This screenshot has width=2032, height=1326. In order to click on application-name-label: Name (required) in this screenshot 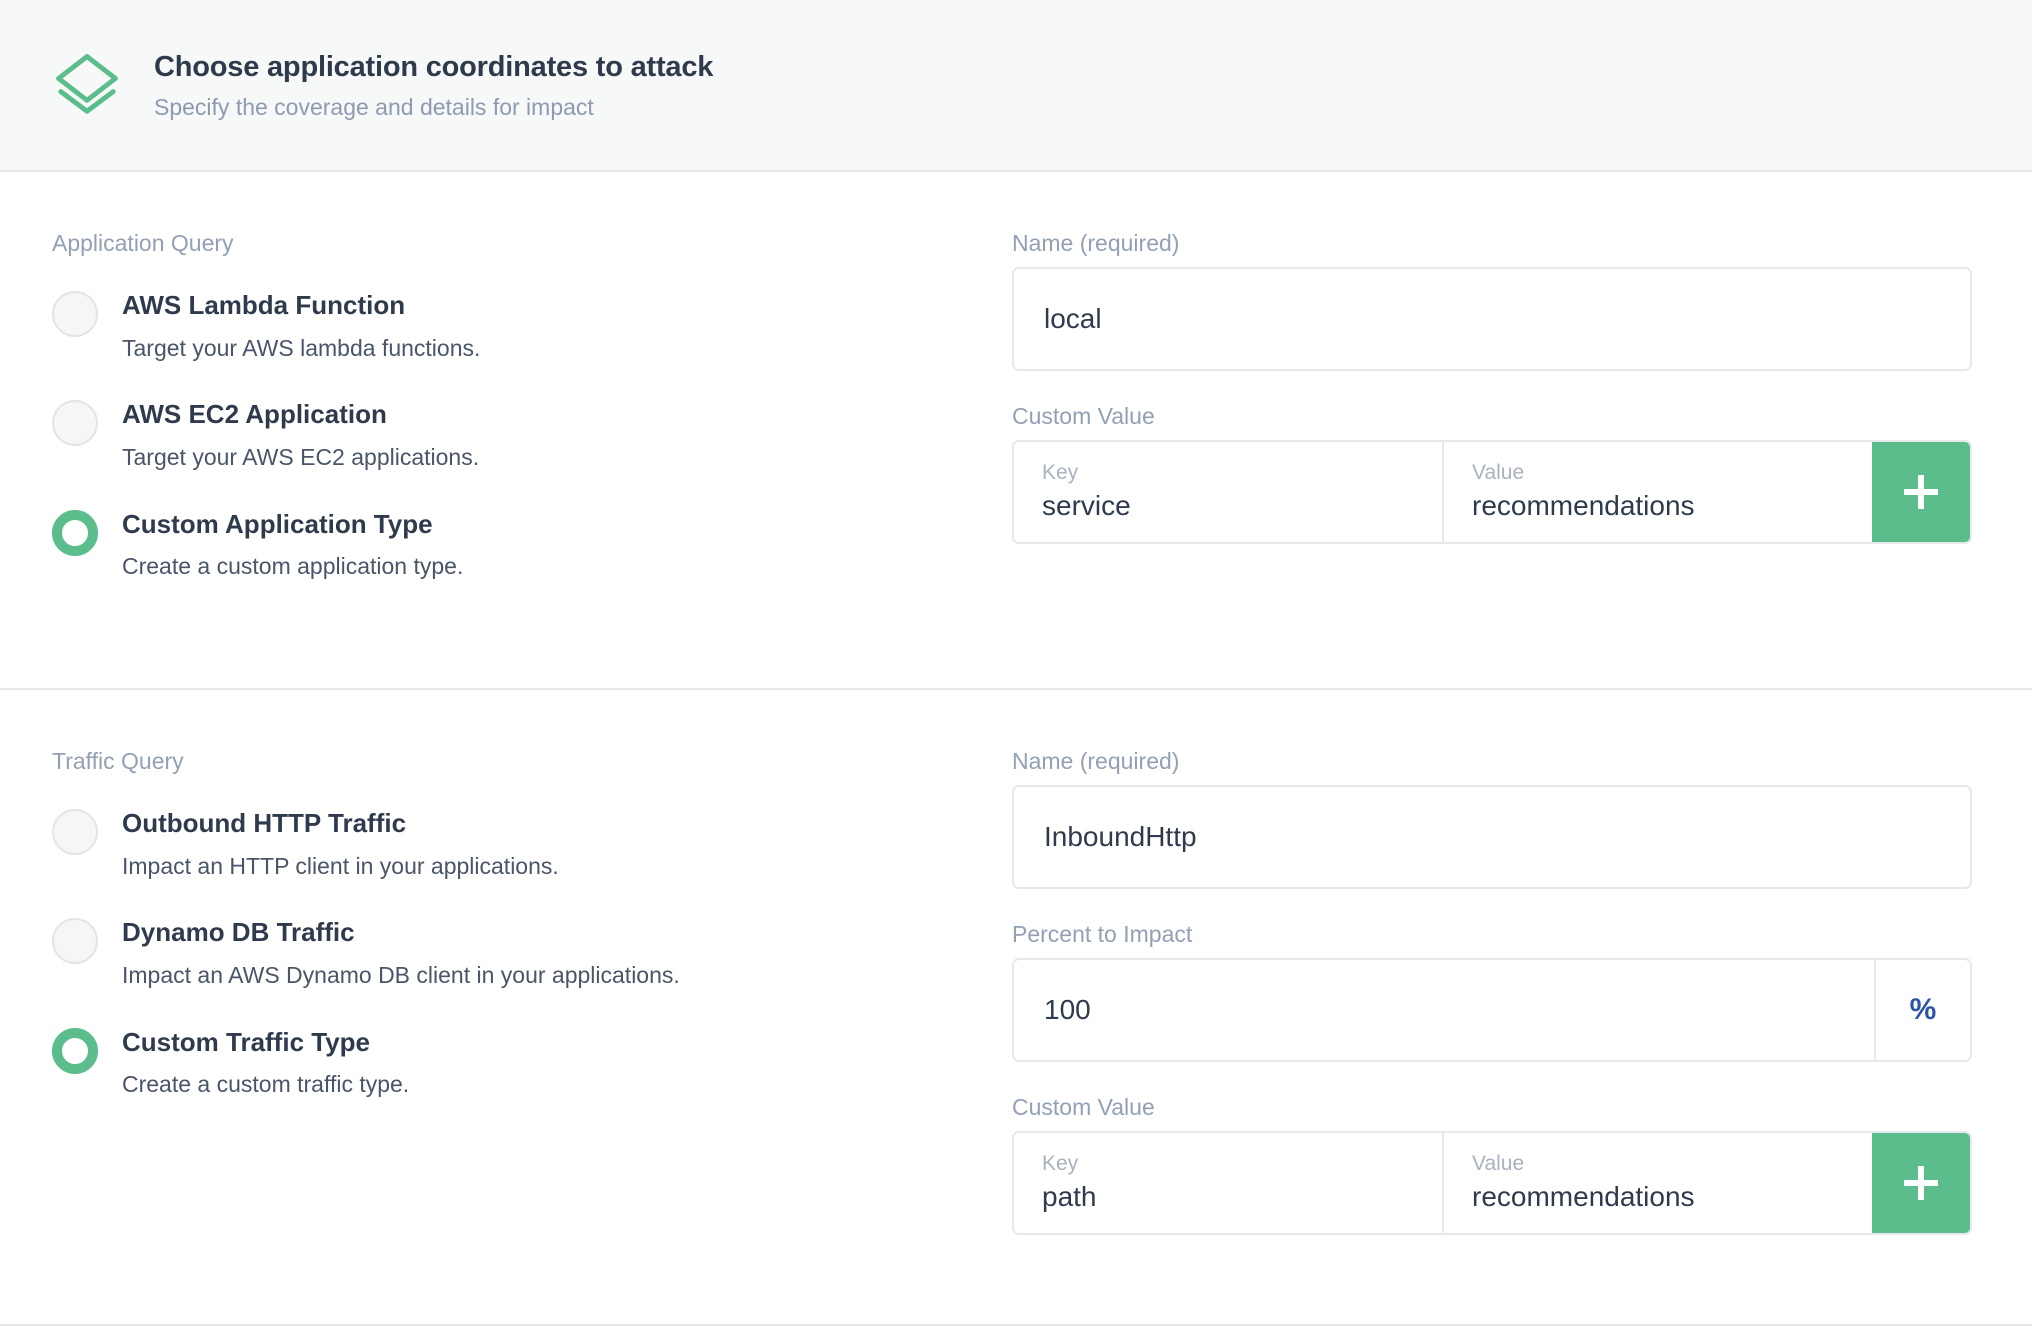, I will do `click(1096, 243)`.